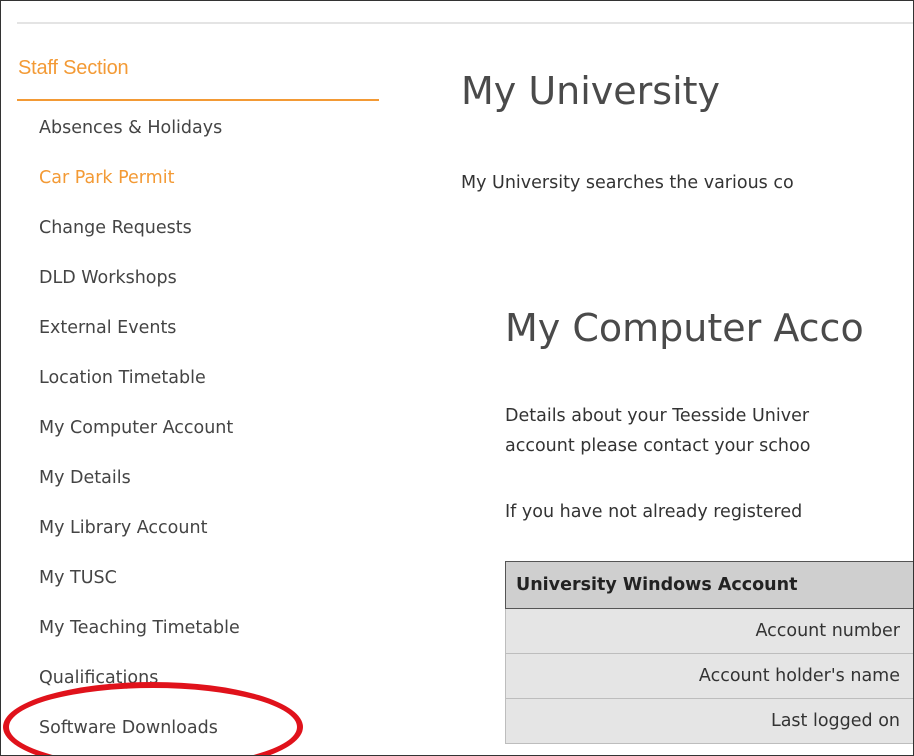 The width and height of the screenshot is (914, 756). What do you see at coordinates (139, 639) in the screenshot?
I see `sidebar-item-my-teaching-timetable: My Teaching Timetable` at bounding box center [139, 639].